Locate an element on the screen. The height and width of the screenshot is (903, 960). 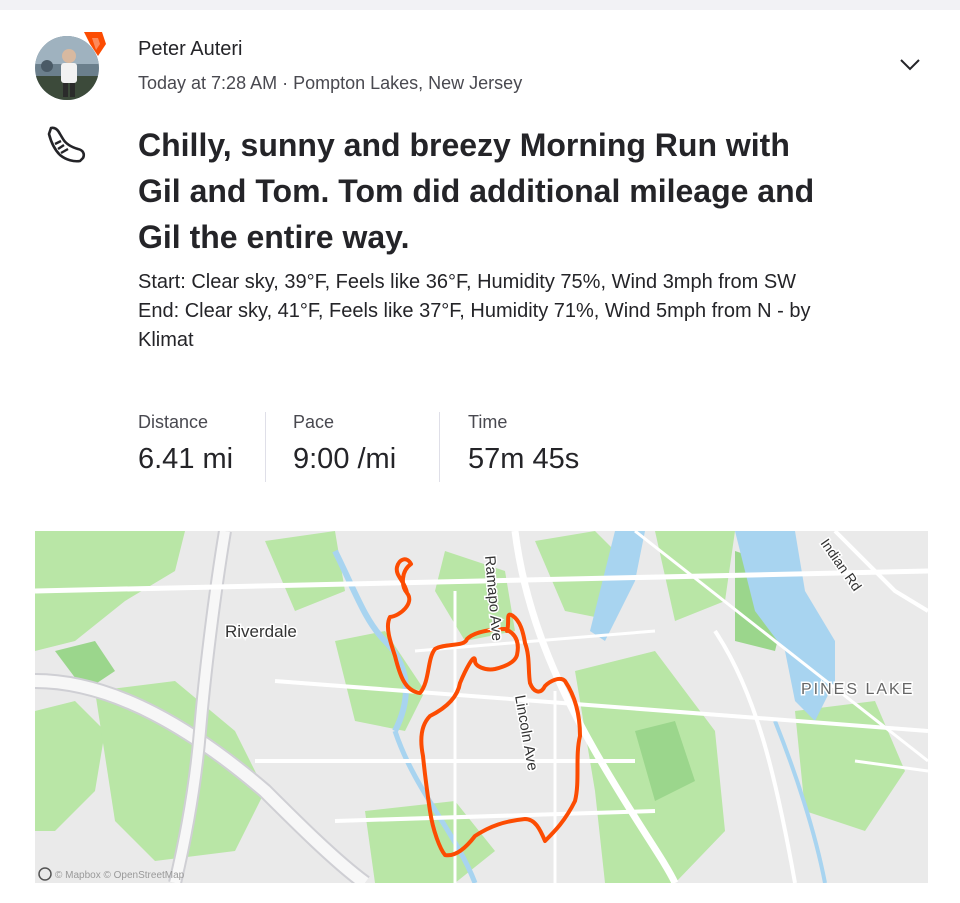
stat-time: Time 57m 45s is located at coordinates (534, 447).